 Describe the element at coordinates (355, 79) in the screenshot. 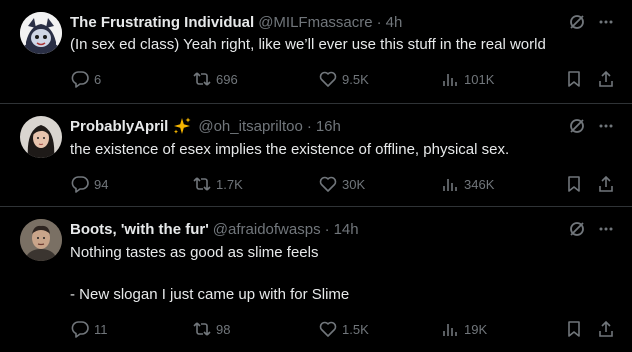

I see `like-count: 9.5K` at that location.